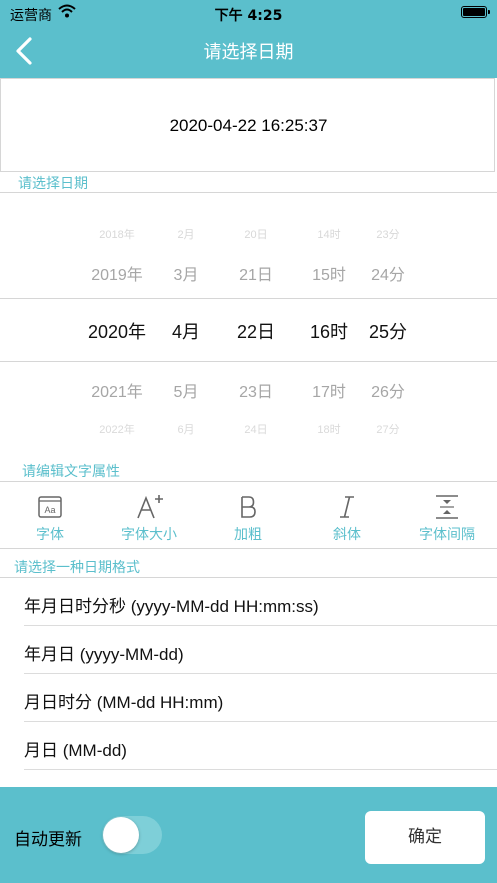 Image resolution: width=497 pixels, height=883 pixels. I want to click on font-icon: Aa, so click(50, 507).